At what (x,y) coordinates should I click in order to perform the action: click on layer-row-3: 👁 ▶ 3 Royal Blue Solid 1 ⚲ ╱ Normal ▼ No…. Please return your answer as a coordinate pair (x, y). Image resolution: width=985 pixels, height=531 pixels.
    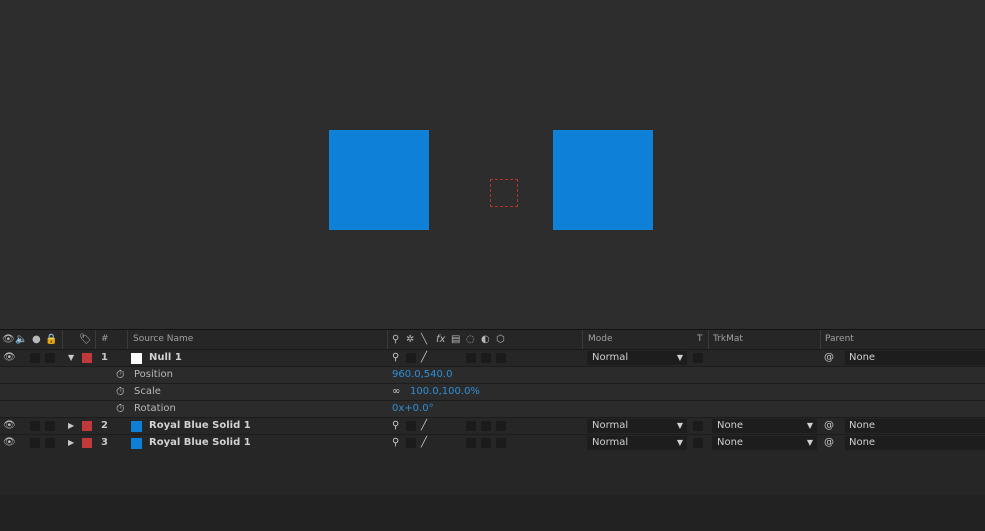
    Looking at the image, I should click on (492, 443).